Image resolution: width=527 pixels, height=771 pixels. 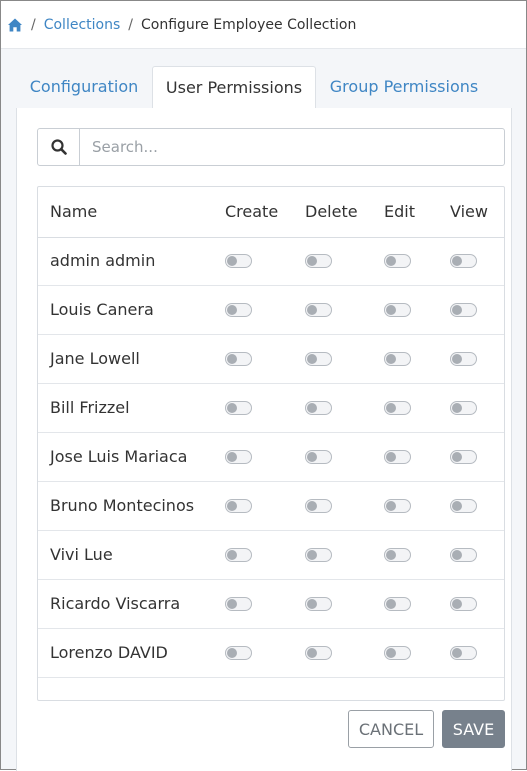 I want to click on breadcrumb-collections-link: Collections, so click(x=82, y=25).